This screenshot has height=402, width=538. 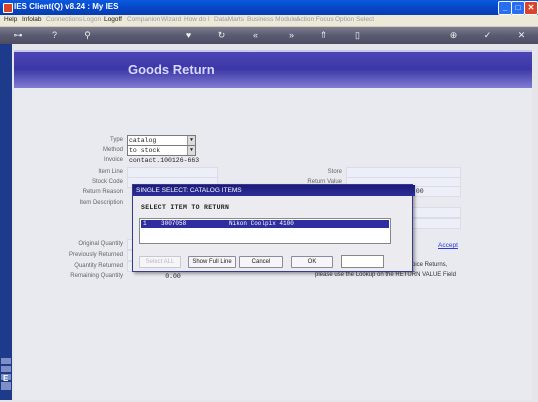 What do you see at coordinates (18, 35) in the screenshot?
I see `key-icon: ⊶` at bounding box center [18, 35].